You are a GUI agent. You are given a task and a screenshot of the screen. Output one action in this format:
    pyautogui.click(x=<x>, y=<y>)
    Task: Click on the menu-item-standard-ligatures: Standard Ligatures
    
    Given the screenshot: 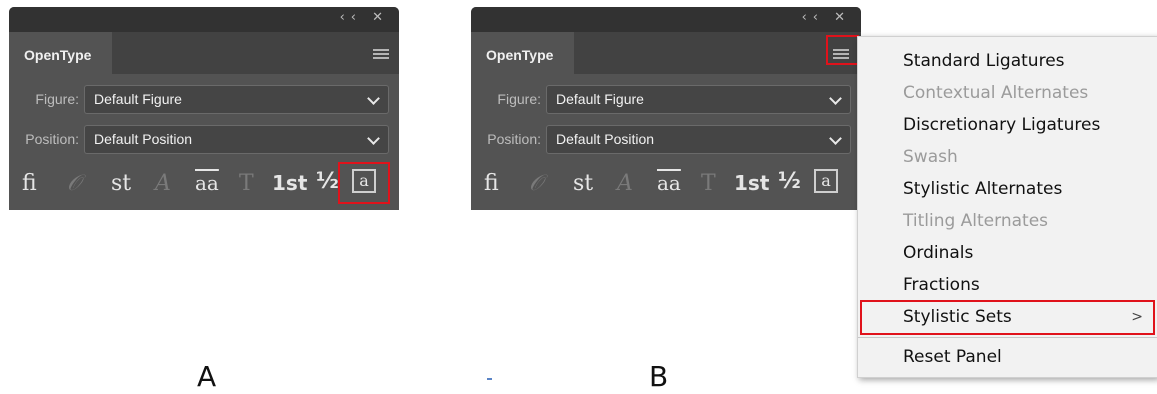 What is the action you would take?
    pyautogui.click(x=984, y=61)
    